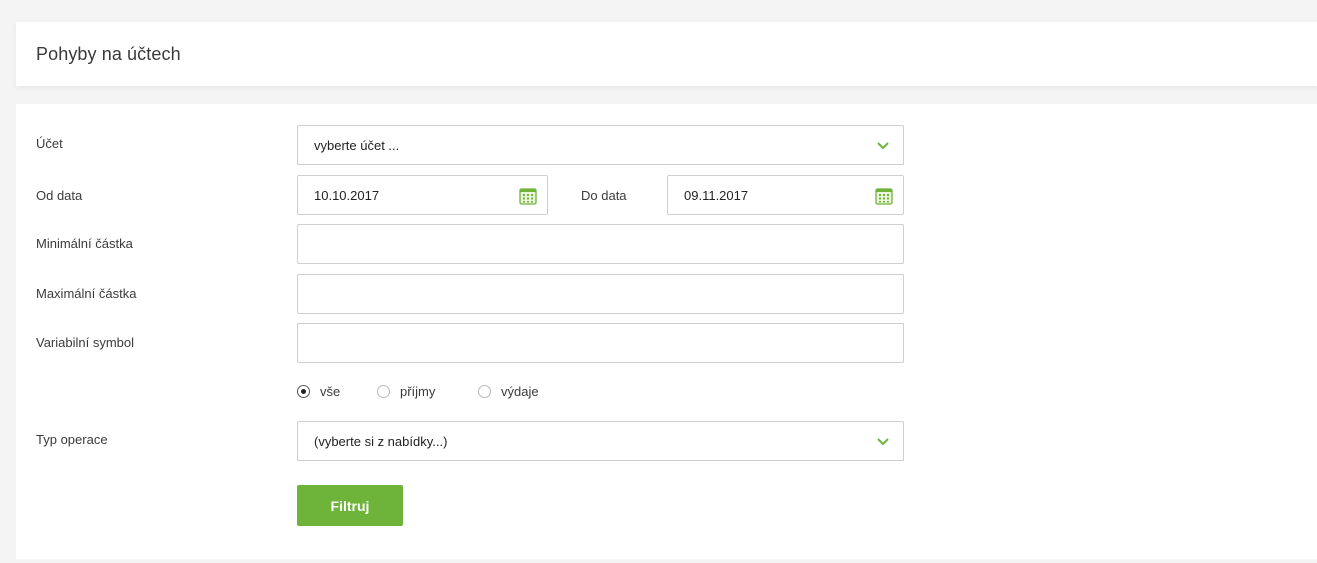 This screenshot has height=563, width=1317. Describe the element at coordinates (716, 195) in the screenshot. I see `date-to-value: 09.11.2017` at that location.